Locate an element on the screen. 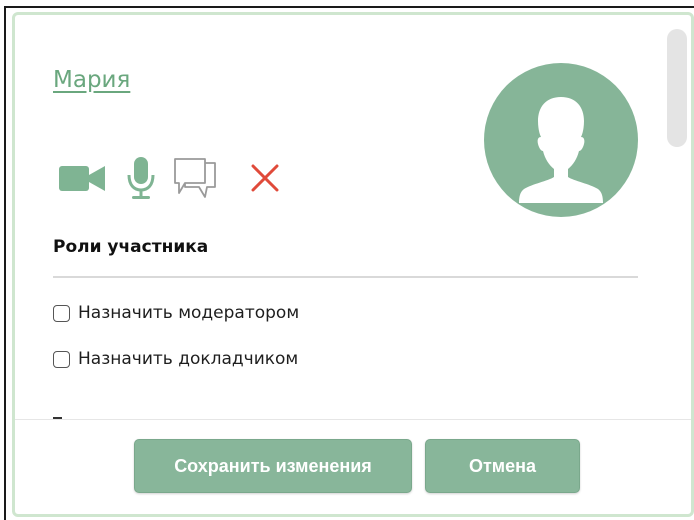 Image resolution: width=694 pixels, height=520 pixels. scrollbar-thumb is located at coordinates (677, 88).